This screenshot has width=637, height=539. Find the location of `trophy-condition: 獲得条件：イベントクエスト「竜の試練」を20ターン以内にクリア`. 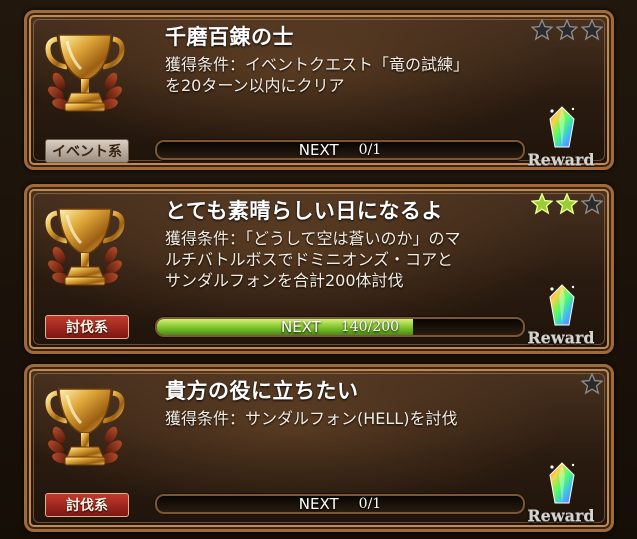

trophy-condition: 獲得条件：イベントクエスト「竜の試練」を20ターン以内にクリア is located at coordinates (313, 75).